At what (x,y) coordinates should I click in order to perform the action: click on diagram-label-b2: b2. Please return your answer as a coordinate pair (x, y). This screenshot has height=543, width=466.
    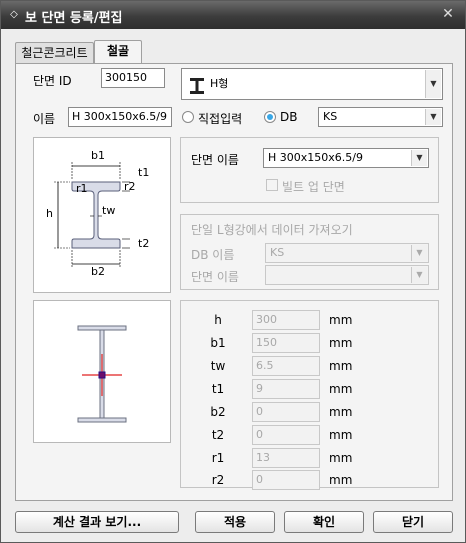
    Looking at the image, I should click on (98, 271).